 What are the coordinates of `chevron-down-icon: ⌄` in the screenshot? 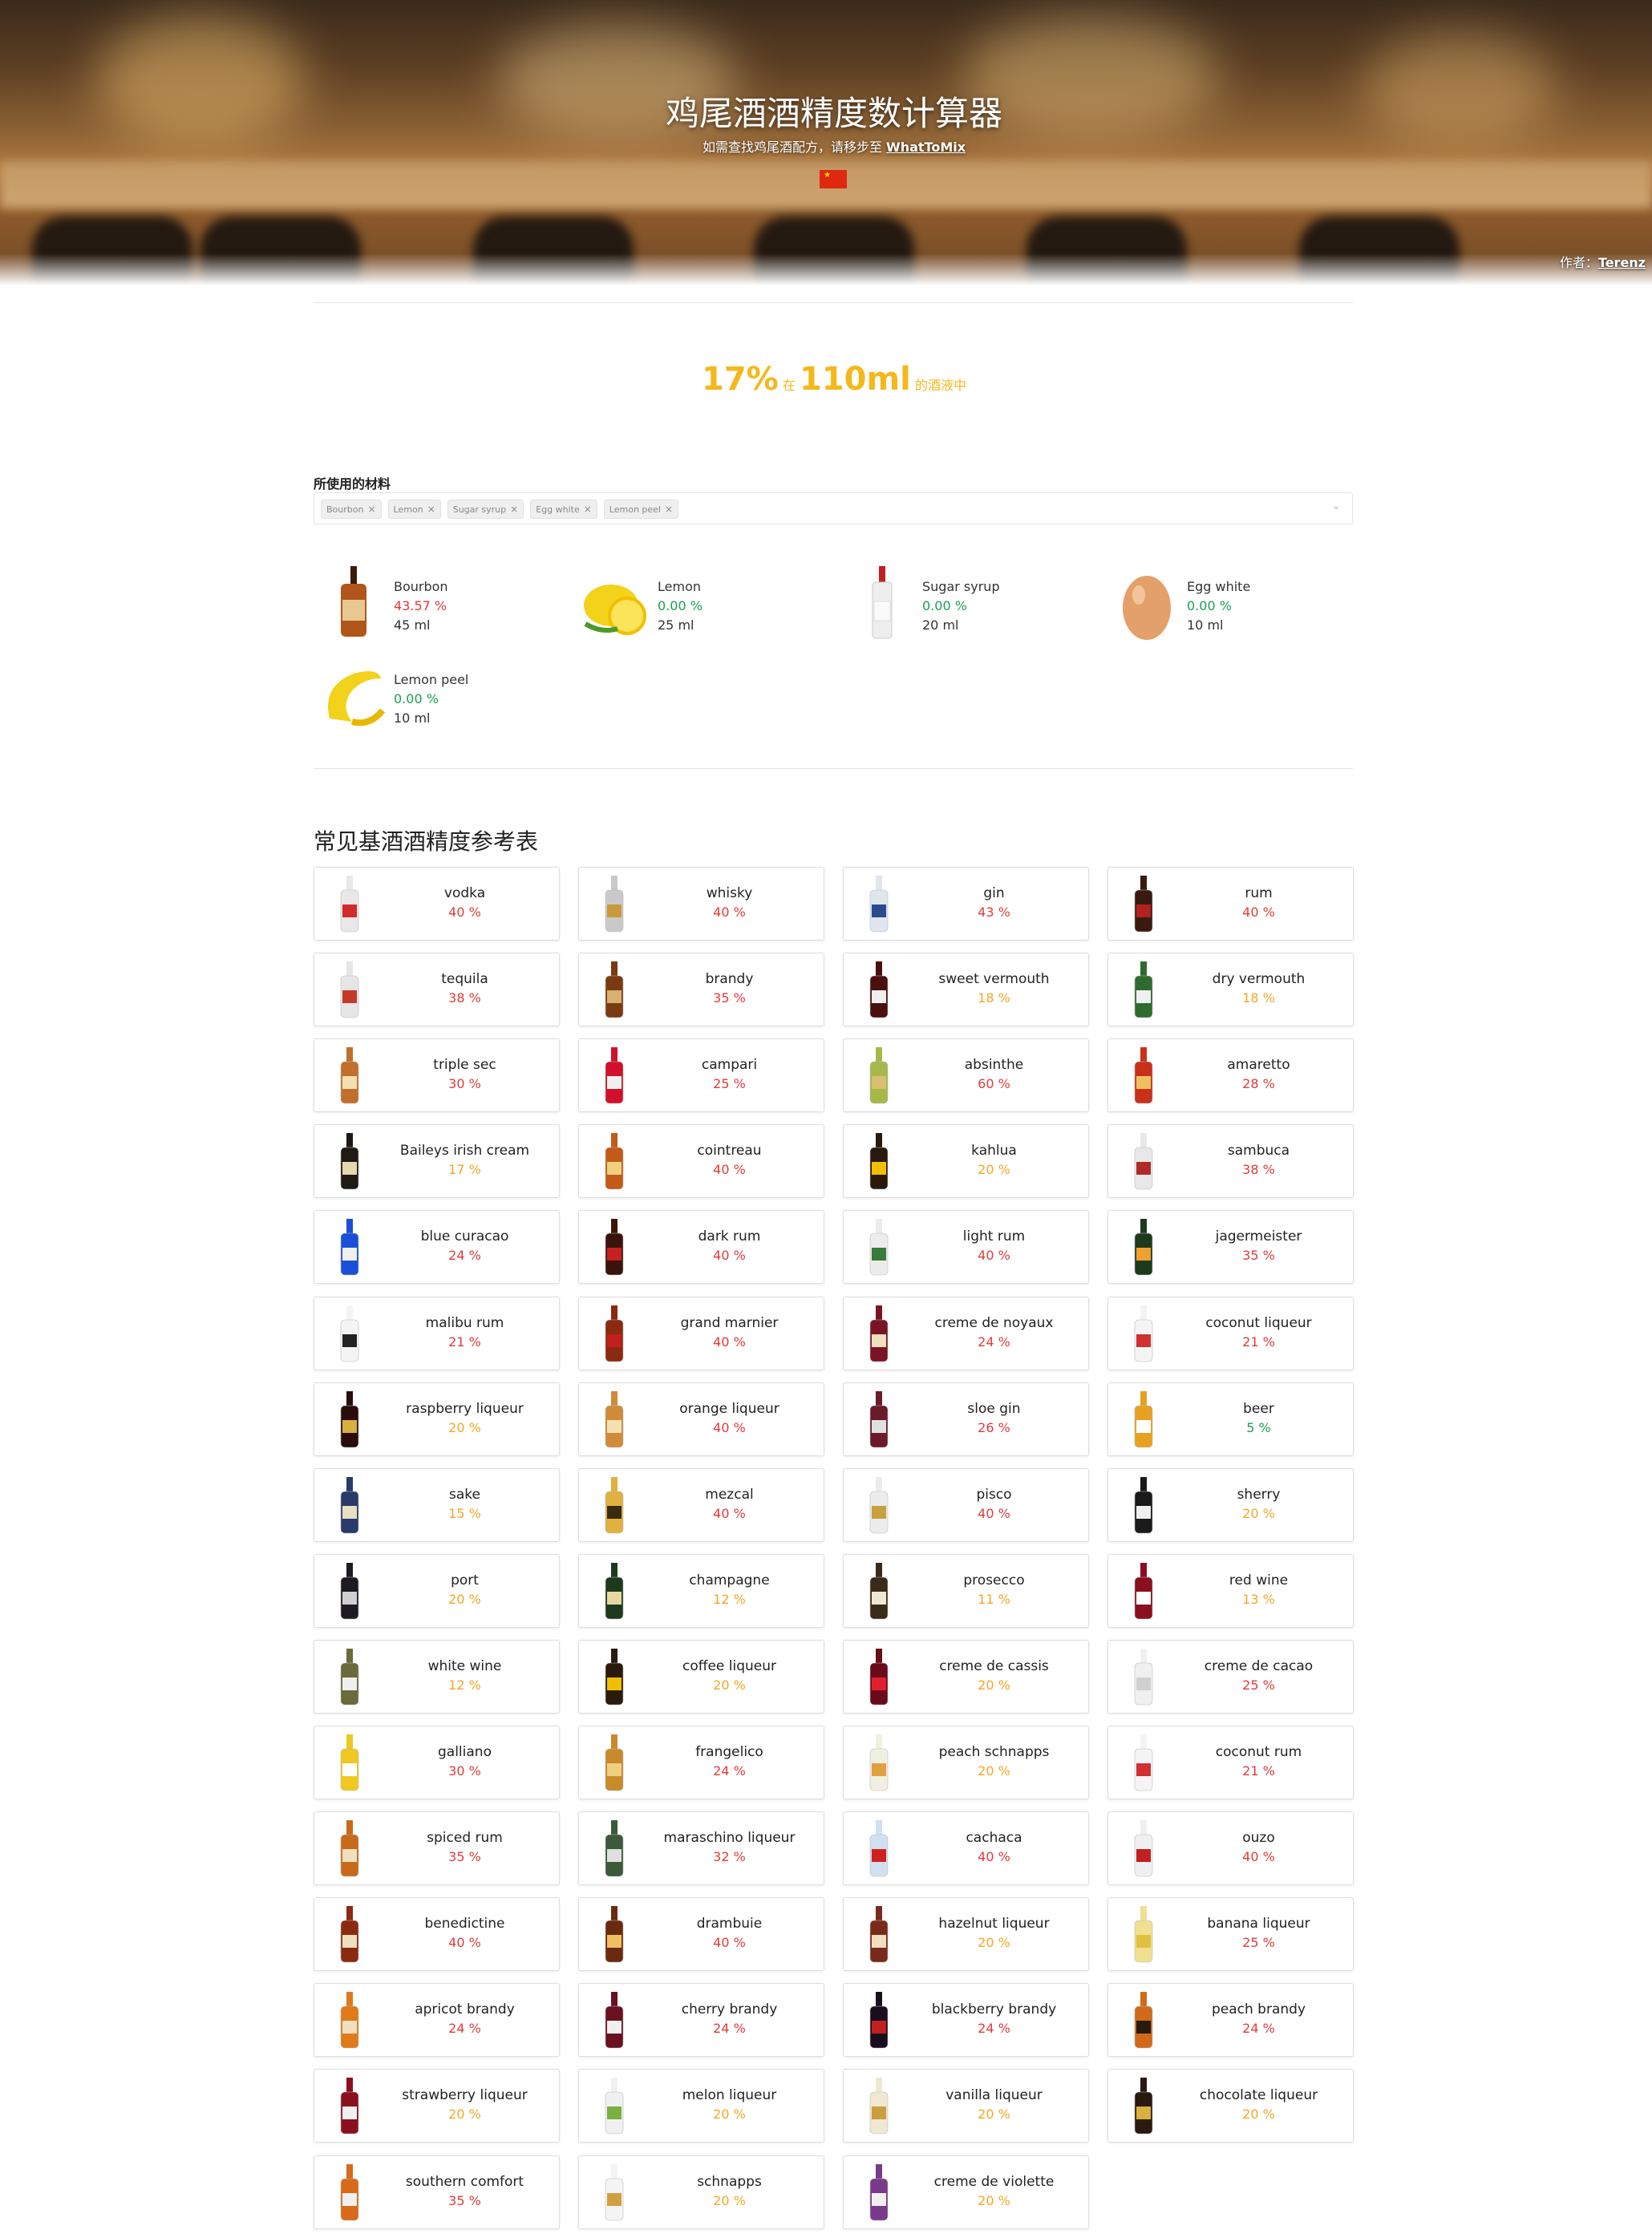 It's located at (1336, 506).